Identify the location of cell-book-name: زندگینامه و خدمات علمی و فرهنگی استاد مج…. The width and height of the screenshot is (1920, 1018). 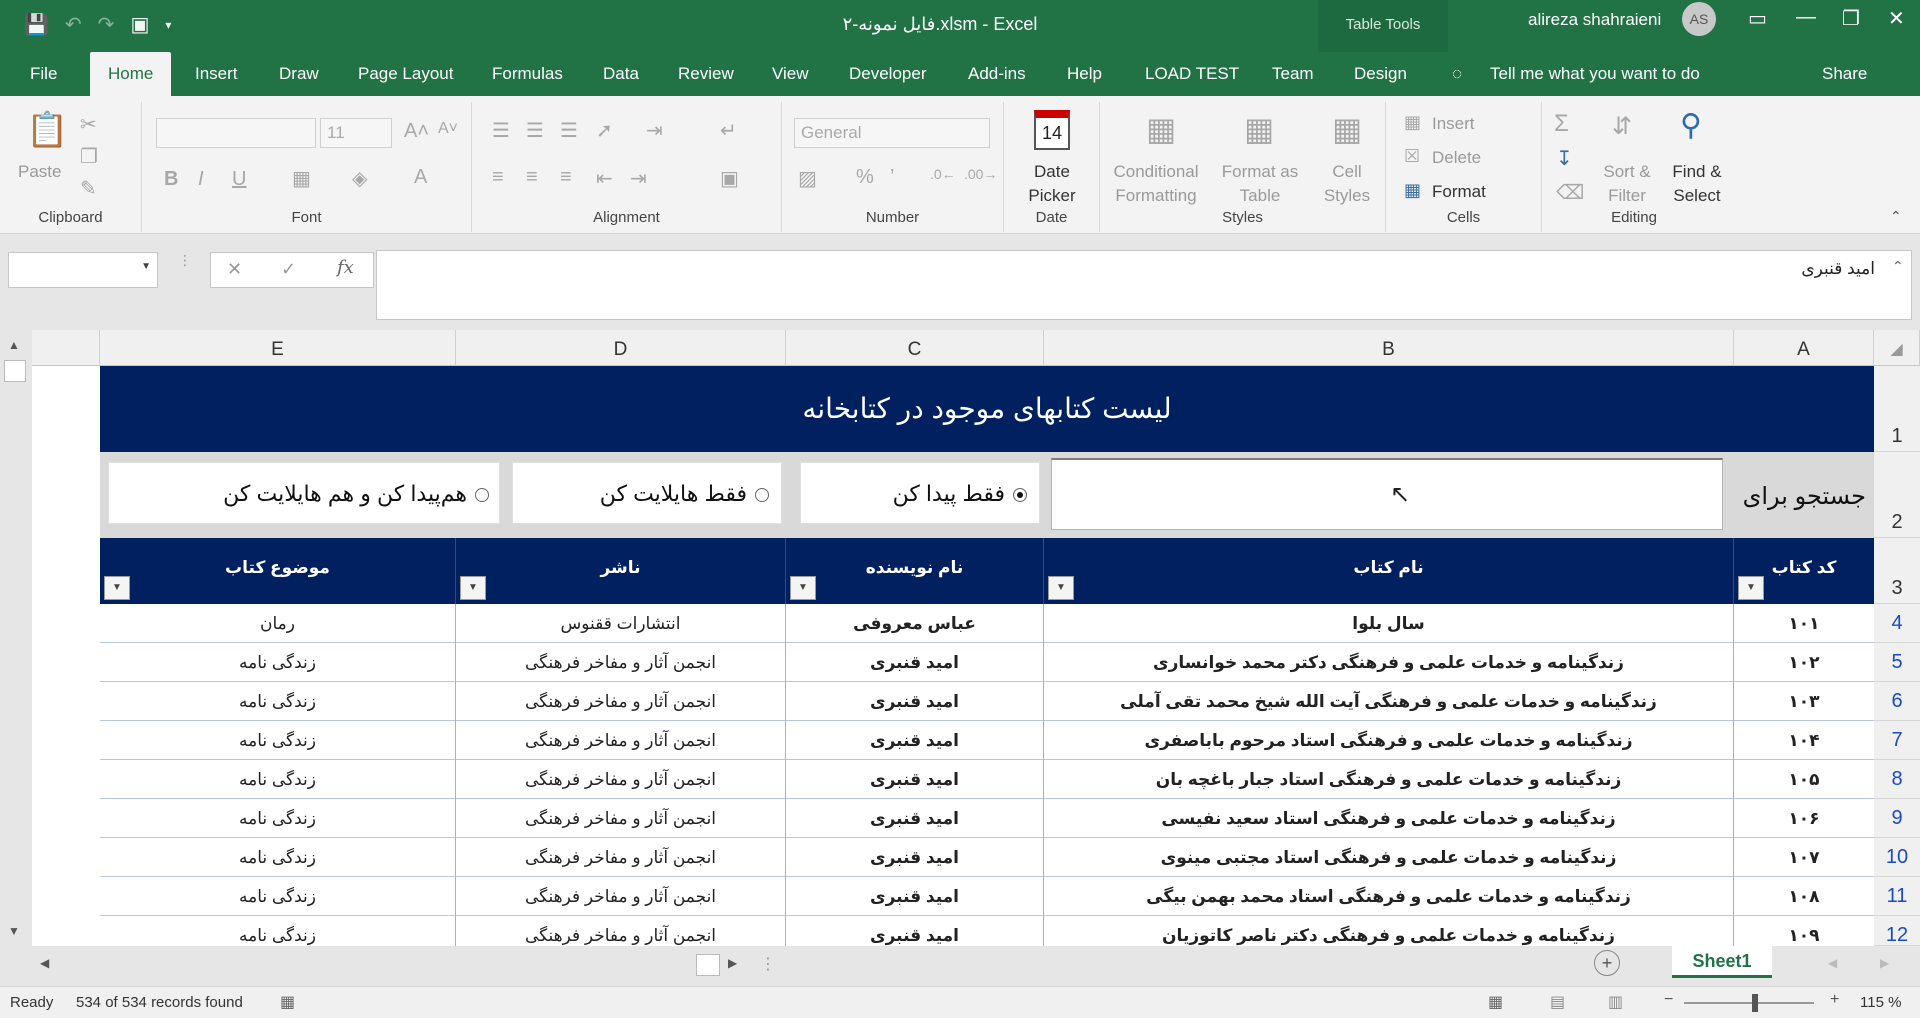
(1389, 857).